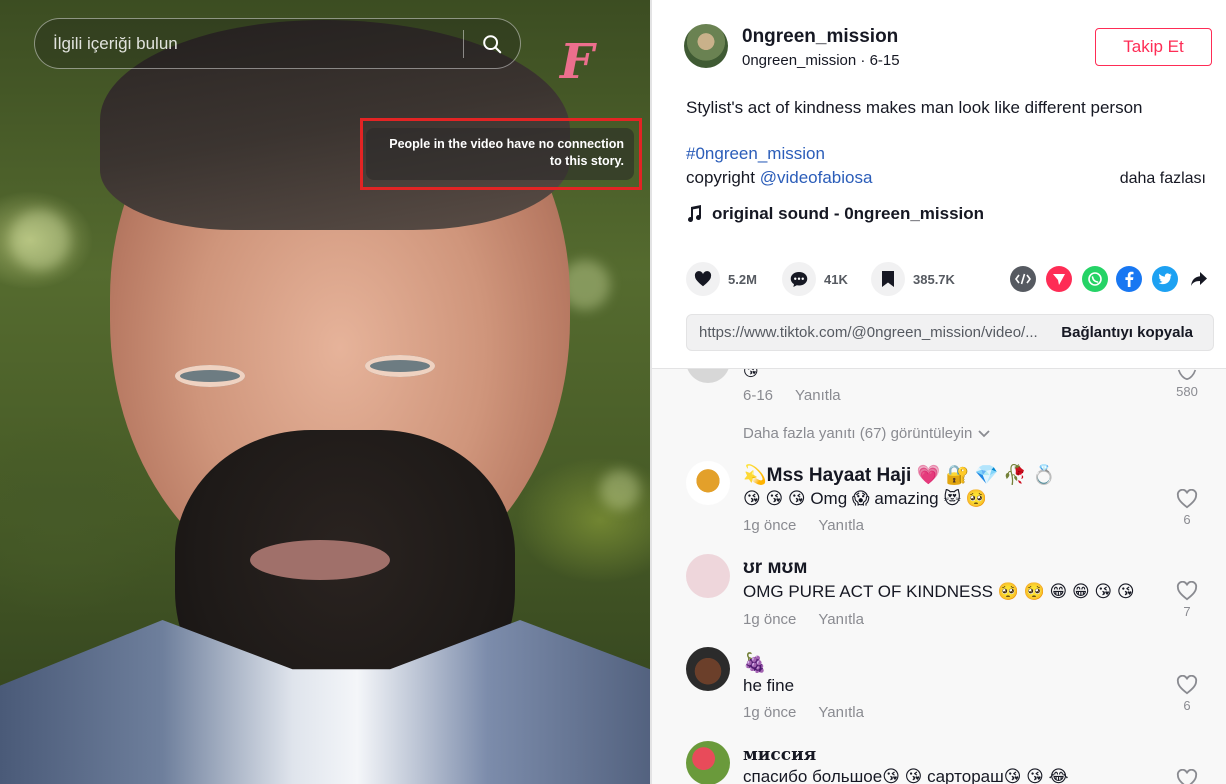  Describe the element at coordinates (1187, 391) in the screenshot. I see `like-count: 580` at that location.